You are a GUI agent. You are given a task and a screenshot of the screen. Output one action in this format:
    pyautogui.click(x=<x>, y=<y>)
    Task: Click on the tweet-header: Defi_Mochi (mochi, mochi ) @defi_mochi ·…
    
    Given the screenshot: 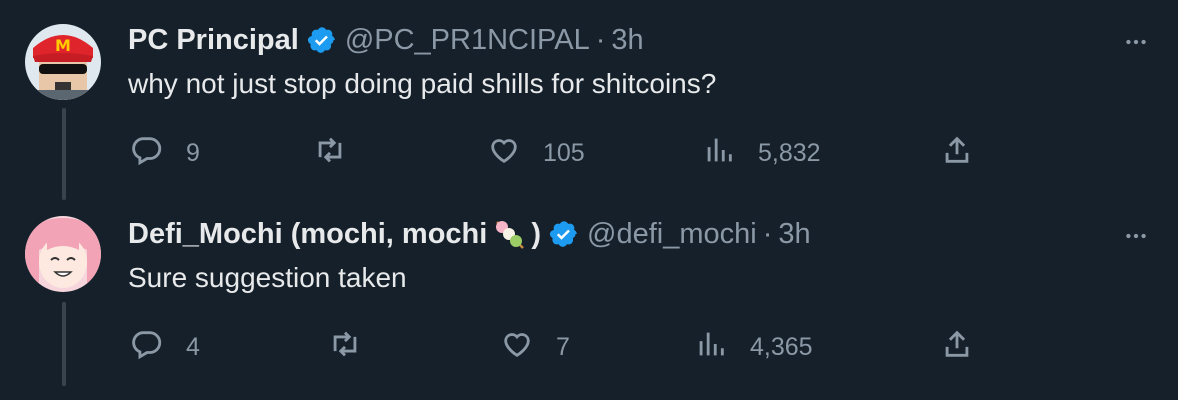 What is the action you would take?
    pyautogui.click(x=469, y=234)
    